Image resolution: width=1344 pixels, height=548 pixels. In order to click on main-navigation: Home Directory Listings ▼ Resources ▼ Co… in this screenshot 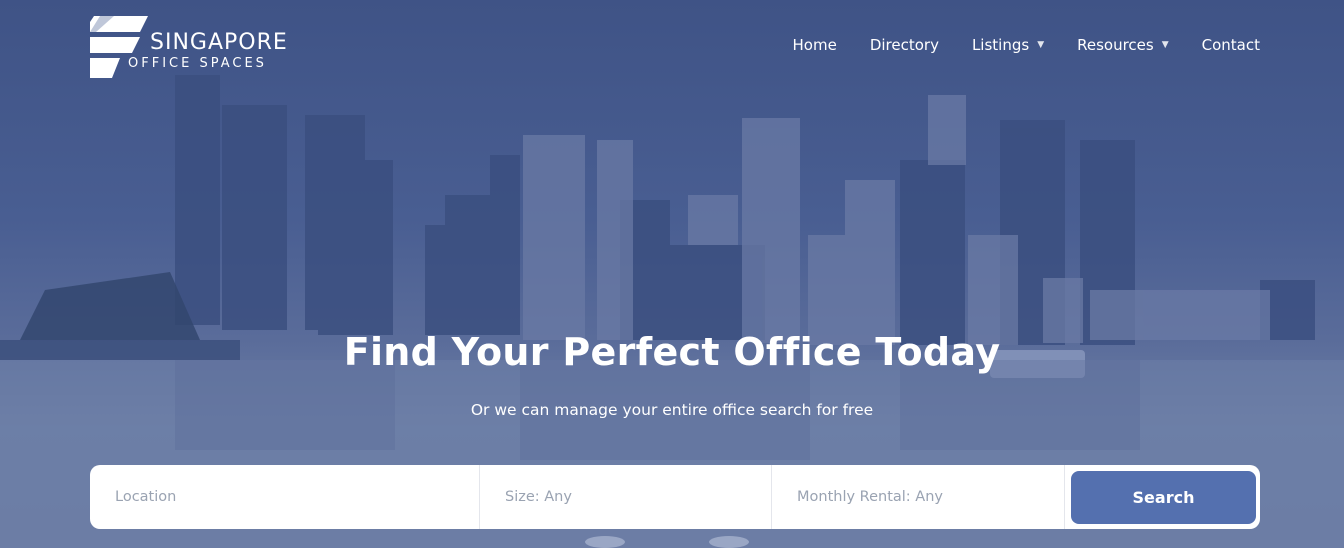, I will do `click(1026, 45)`.